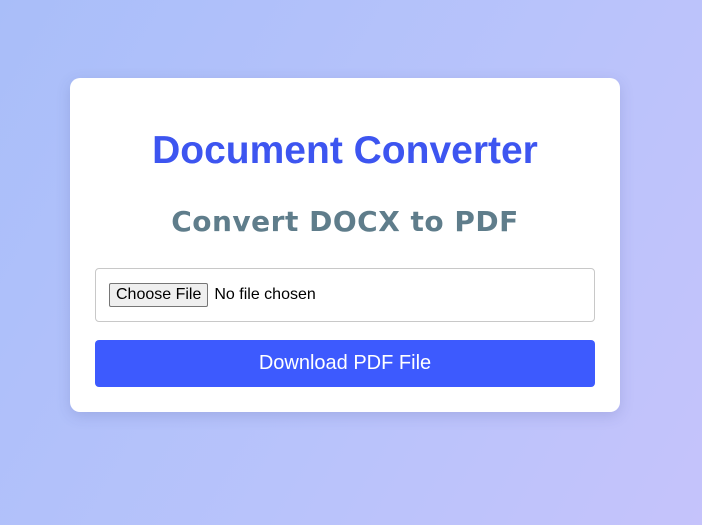  I want to click on file-input: Choose File No file chosen, so click(345, 295).